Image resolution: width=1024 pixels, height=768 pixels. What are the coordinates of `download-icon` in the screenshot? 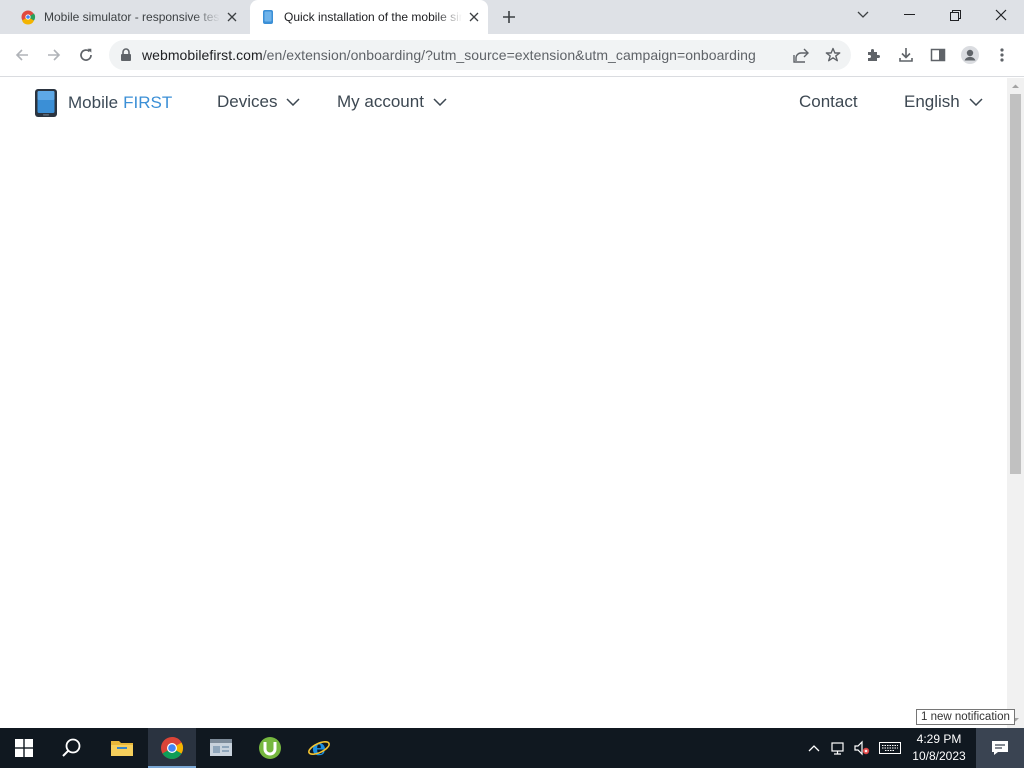 It's located at (906, 55).